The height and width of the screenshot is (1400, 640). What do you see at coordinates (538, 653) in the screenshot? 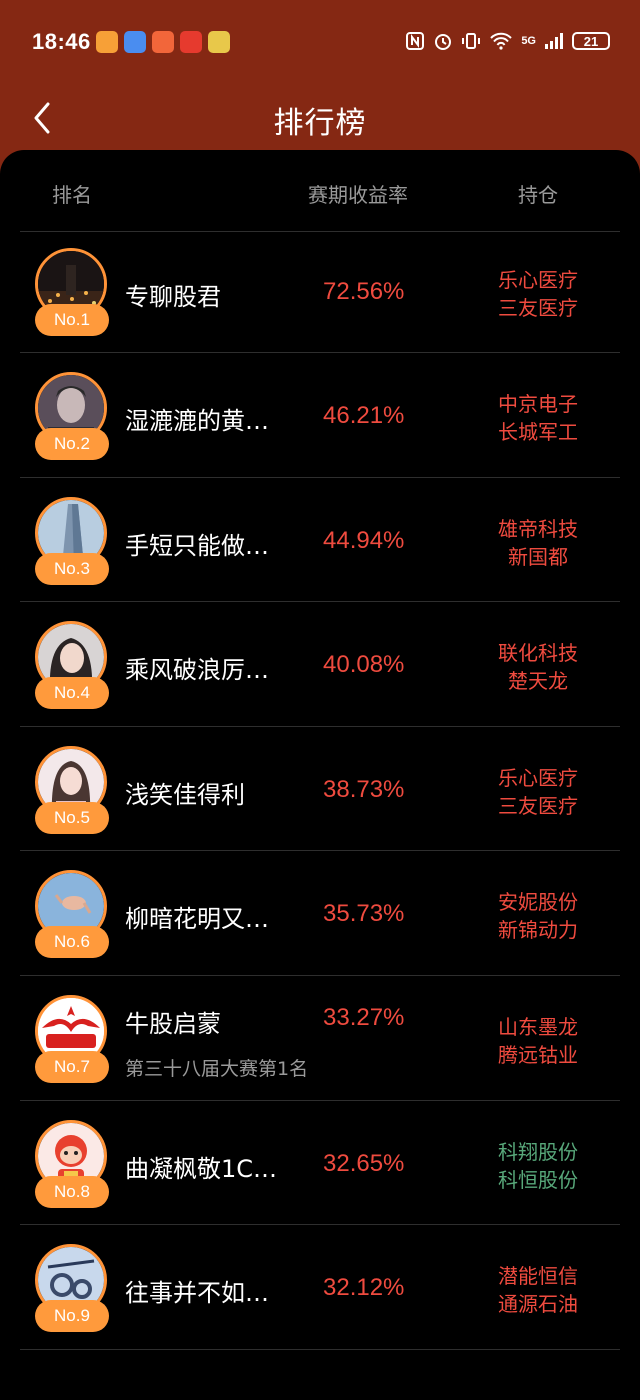
I see `holding-stock: 联化科技` at bounding box center [538, 653].